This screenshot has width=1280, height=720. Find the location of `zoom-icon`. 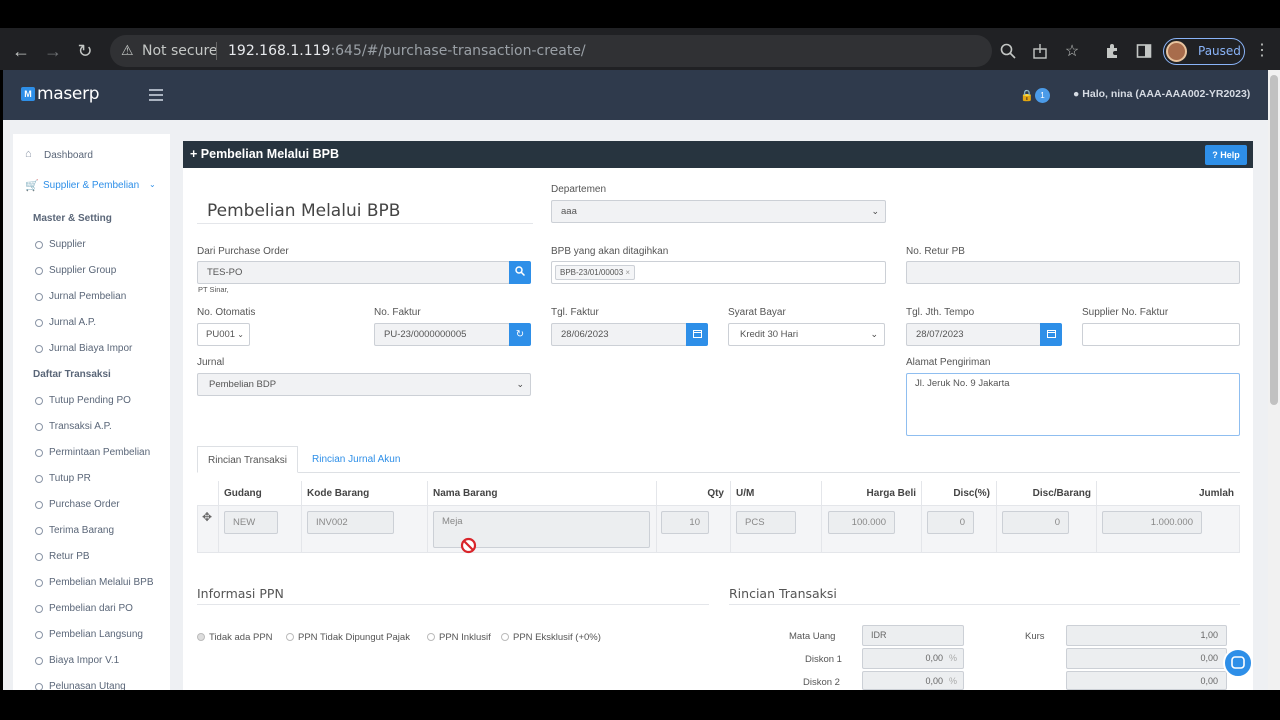

zoom-icon is located at coordinates (1008, 51).